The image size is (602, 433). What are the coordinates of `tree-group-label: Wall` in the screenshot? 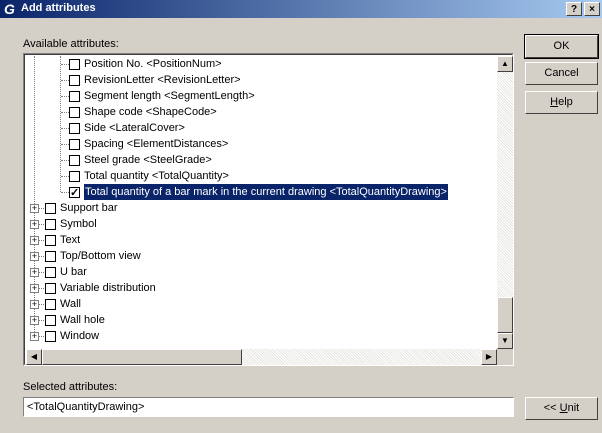 It's located at (70, 304).